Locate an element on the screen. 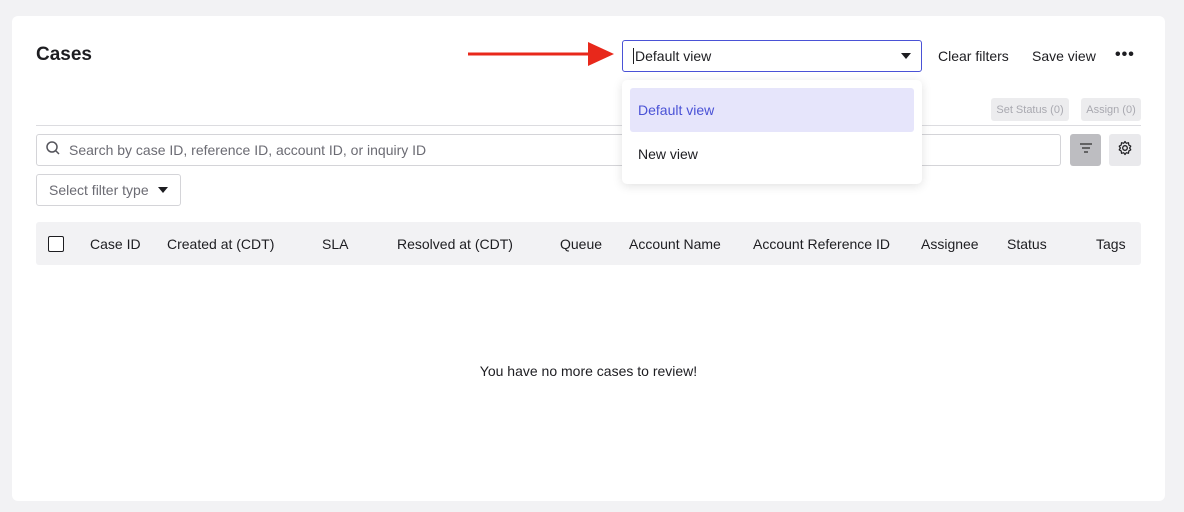 The height and width of the screenshot is (512, 1184). filter-type-placeholder: Select filter type is located at coordinates (99, 190).